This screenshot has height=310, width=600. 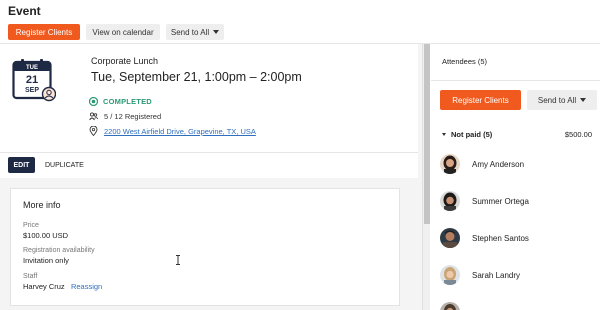 What do you see at coordinates (30, 276) in the screenshot?
I see `staff-label: Staff` at bounding box center [30, 276].